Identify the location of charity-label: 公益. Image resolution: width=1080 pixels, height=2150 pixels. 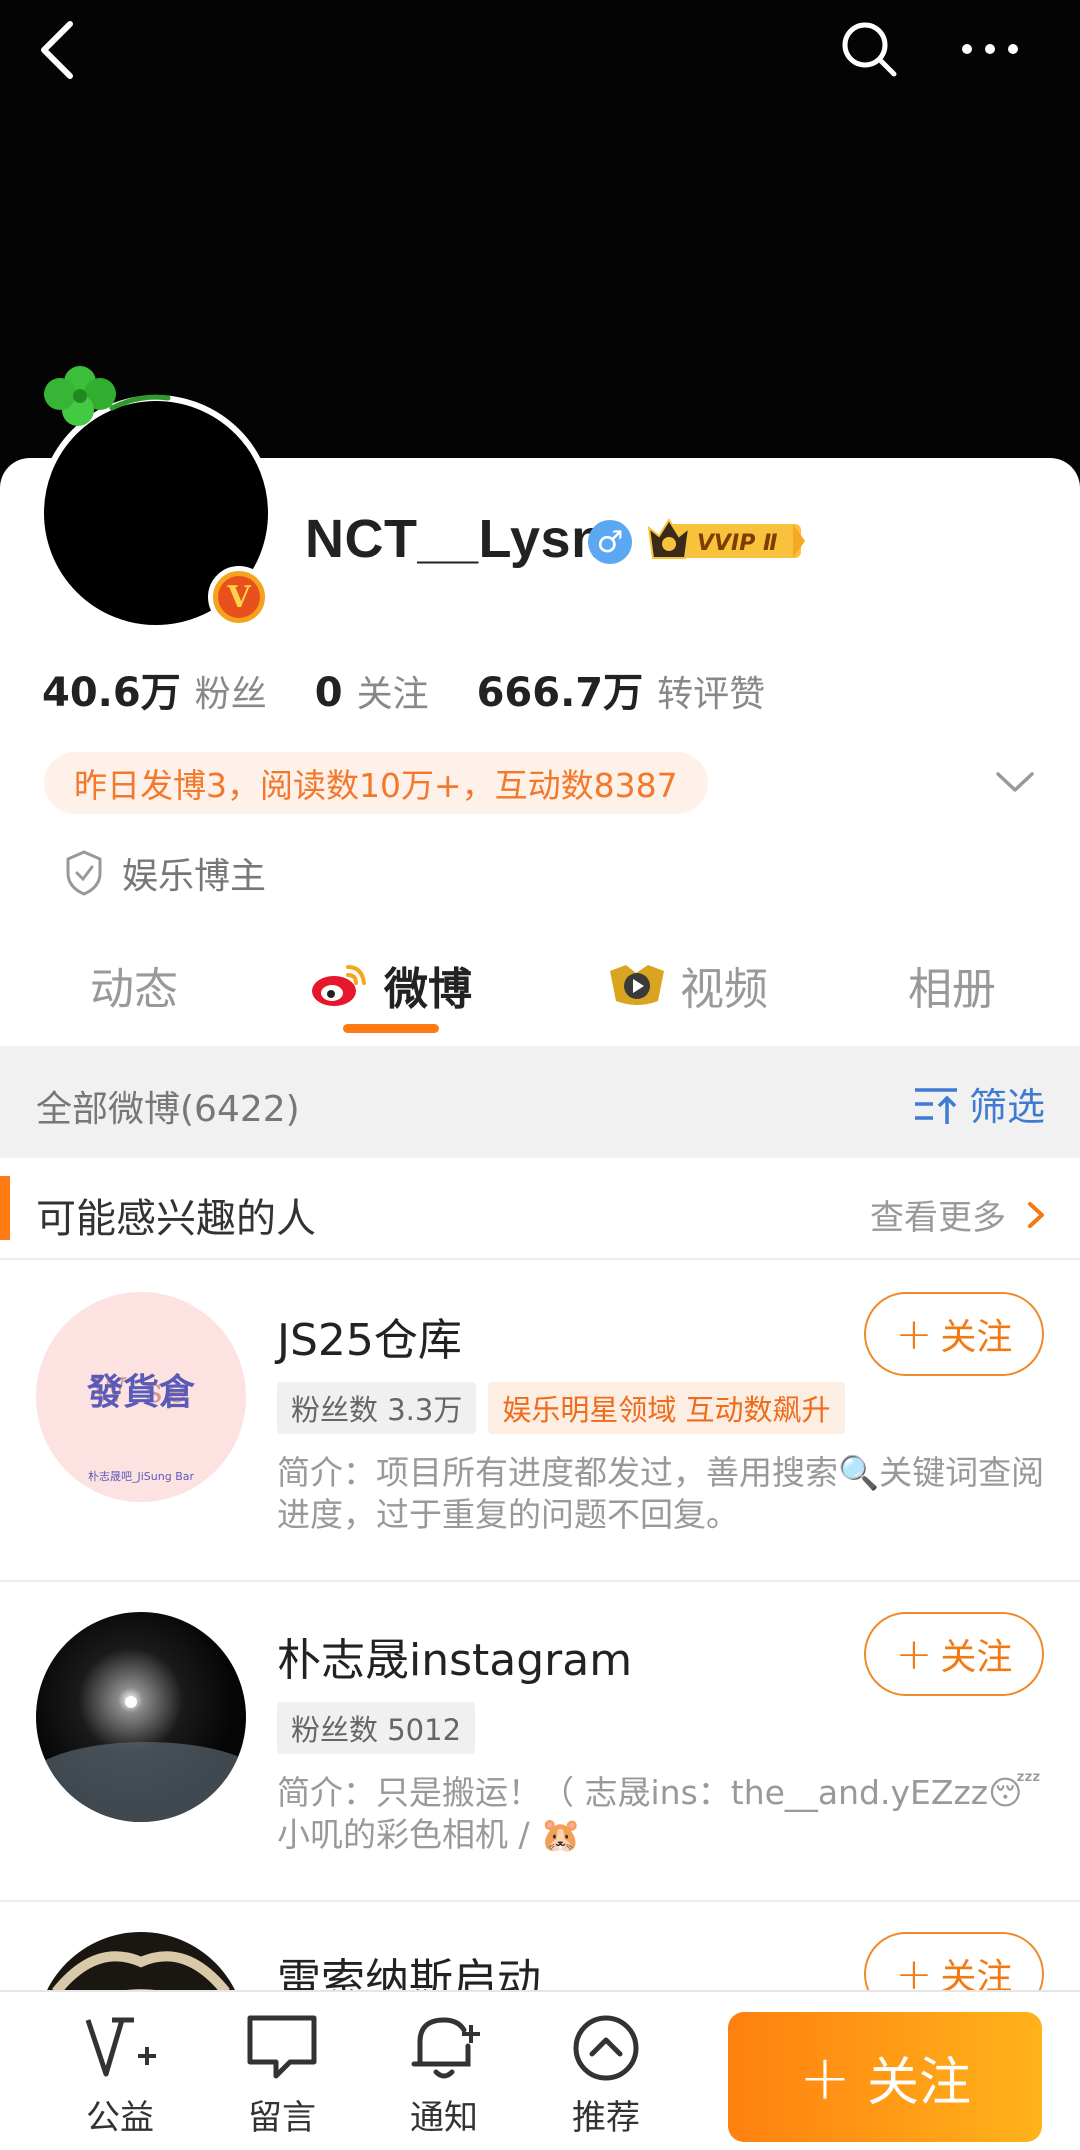
(120, 2118).